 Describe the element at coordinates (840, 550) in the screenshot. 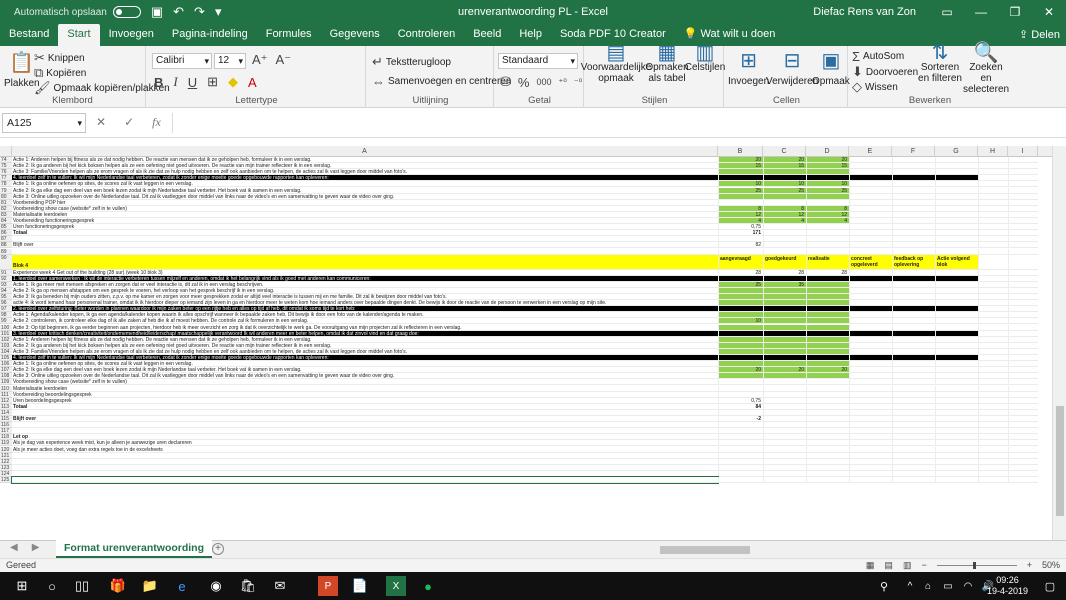

I see `horizontal-scrollbar` at that location.